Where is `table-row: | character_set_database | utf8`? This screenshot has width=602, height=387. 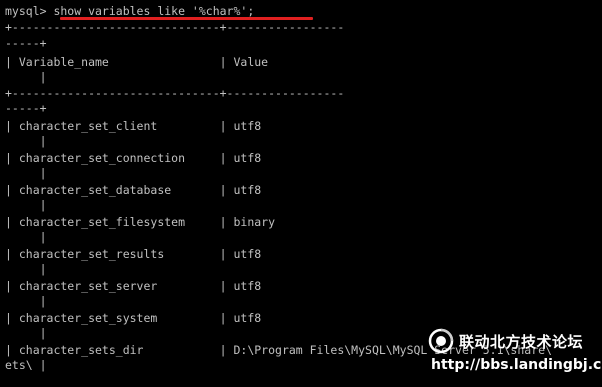 table-row: | character_set_database | utf8 is located at coordinates (133, 190).